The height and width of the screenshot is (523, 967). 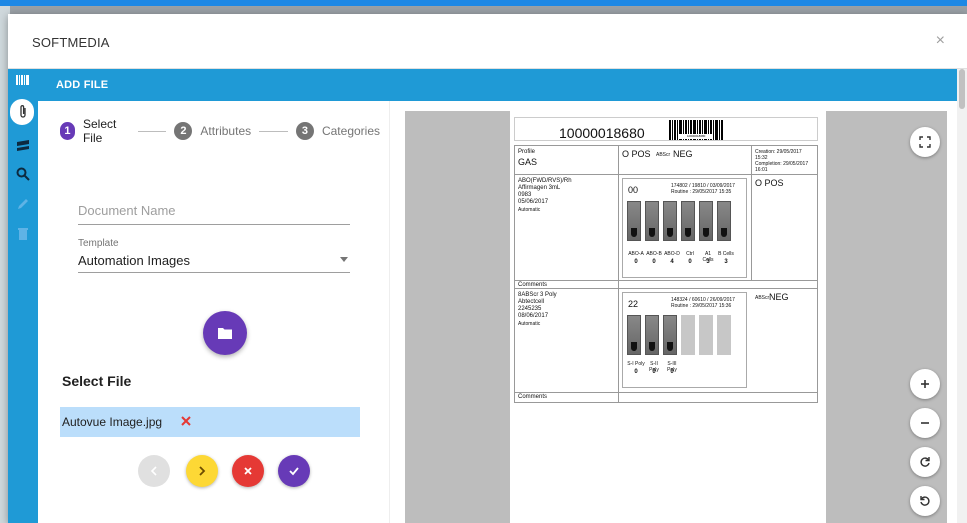 I want to click on step-attributes: 2 Attributes, so click(x=212, y=131).